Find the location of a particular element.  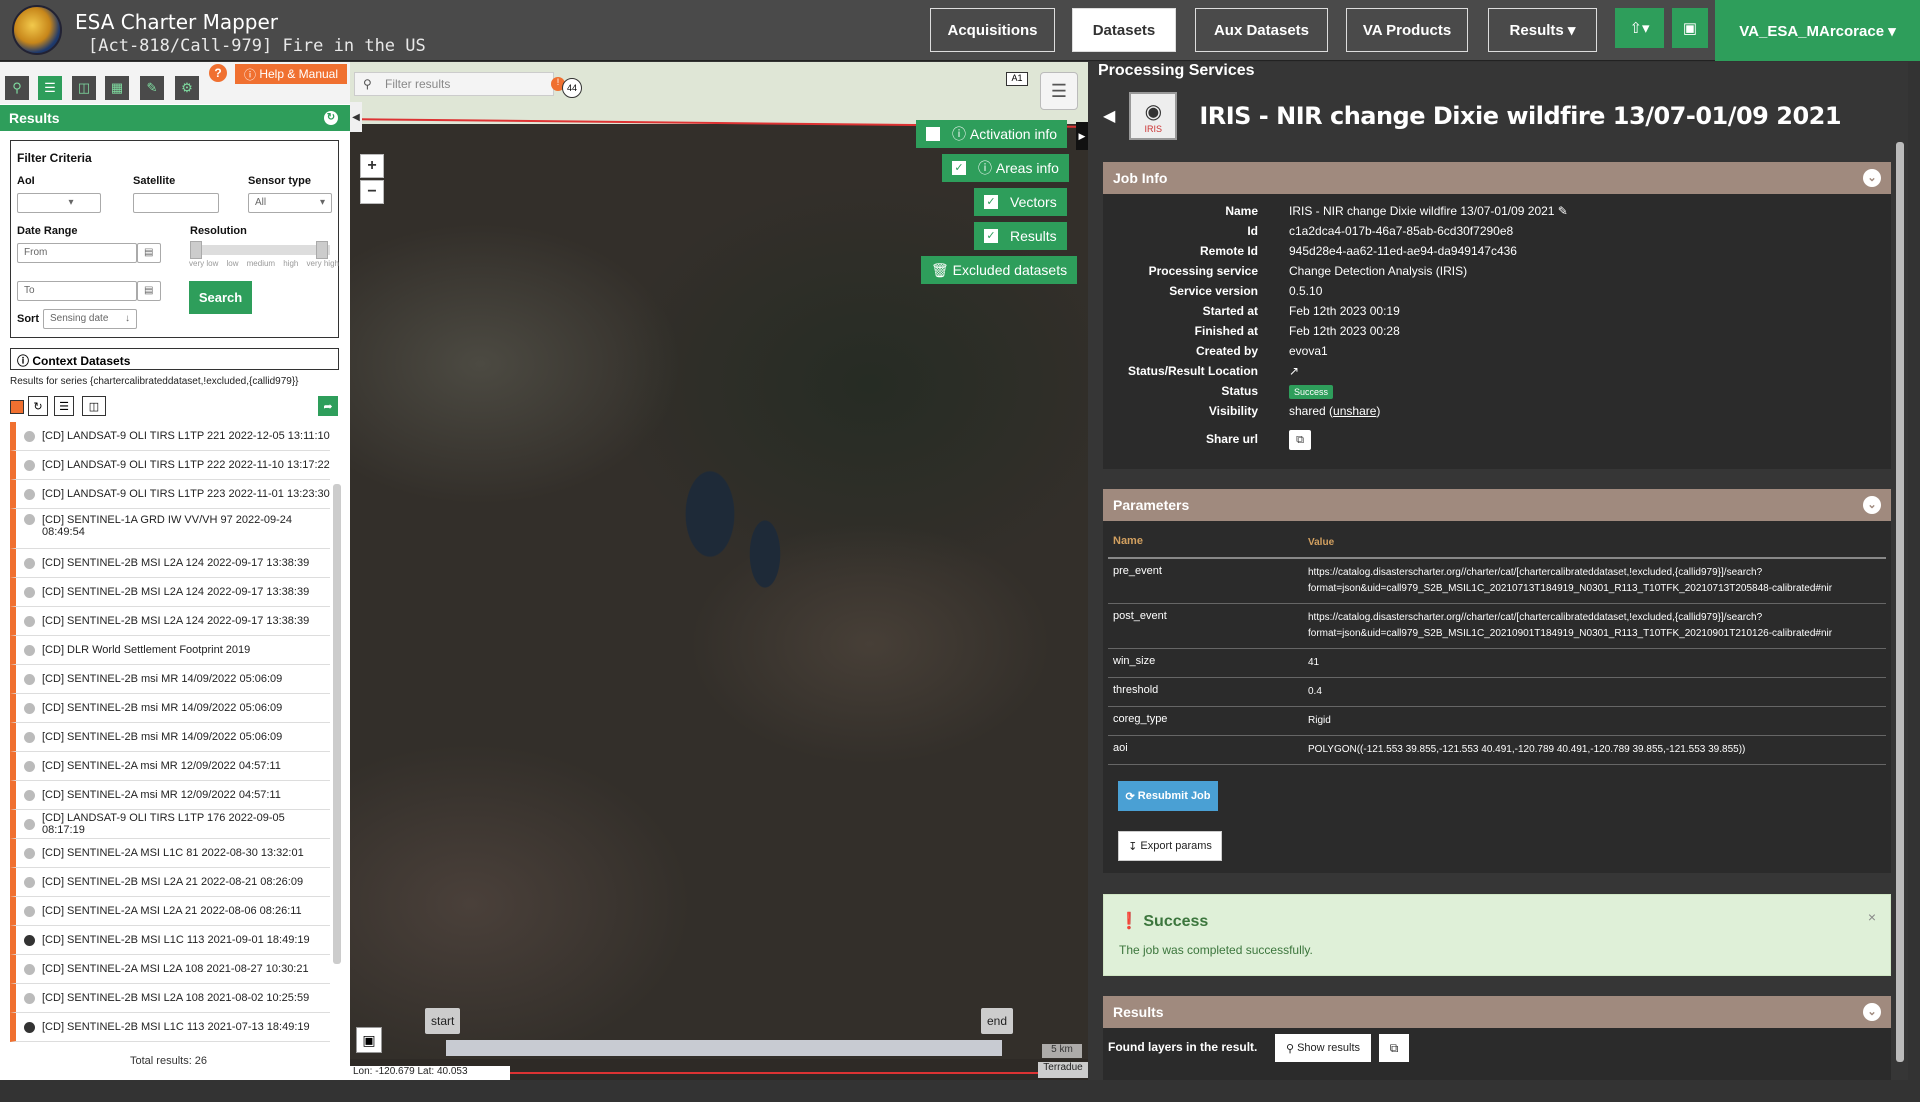

upload-icon: ⇧▾ is located at coordinates (1639, 28).